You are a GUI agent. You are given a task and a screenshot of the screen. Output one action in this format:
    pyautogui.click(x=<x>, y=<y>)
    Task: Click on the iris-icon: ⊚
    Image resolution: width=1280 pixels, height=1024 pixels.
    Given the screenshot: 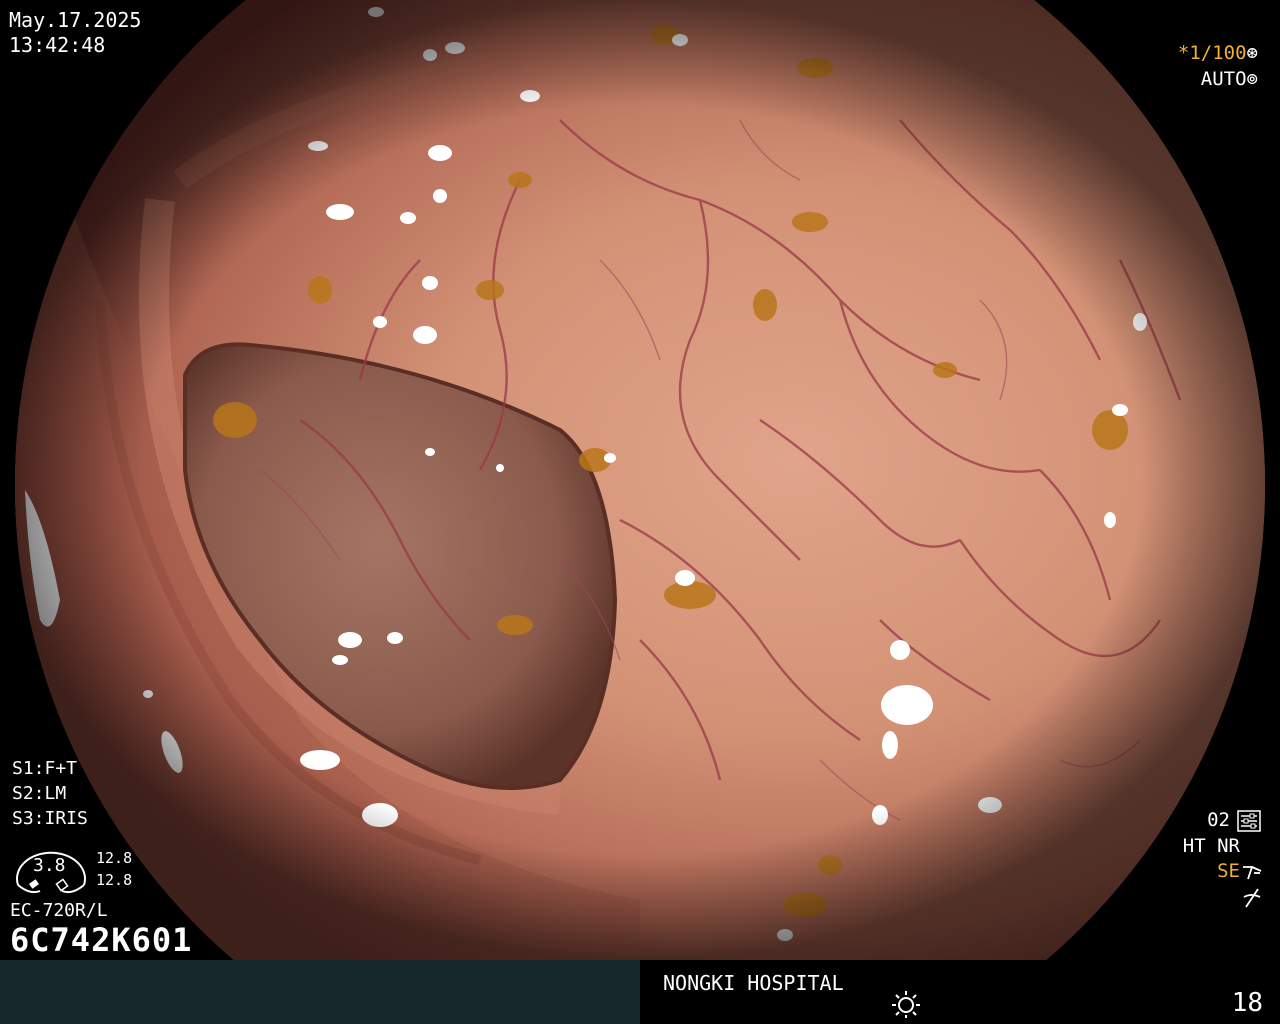 What is the action you would take?
    pyautogui.click(x=1252, y=79)
    